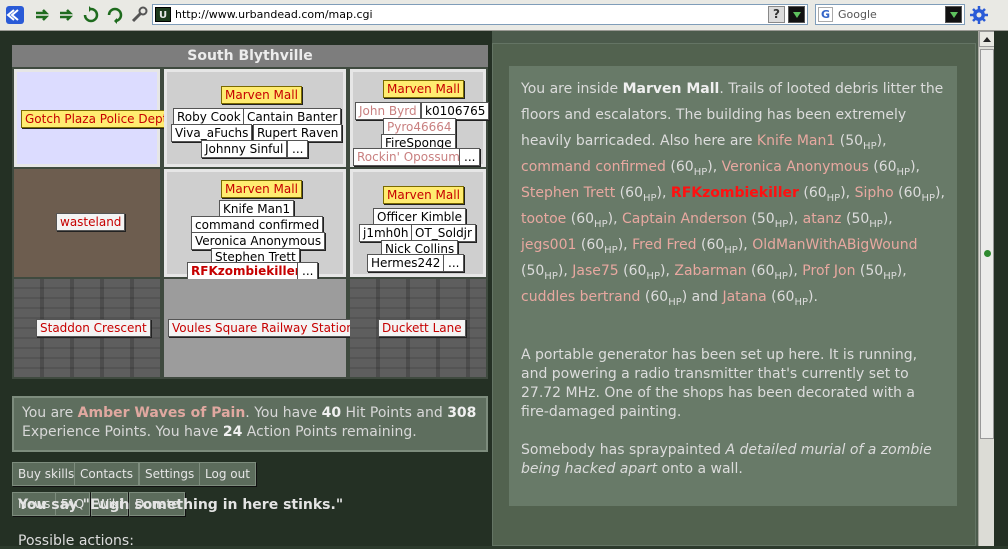  Describe the element at coordinates (91, 15) in the screenshot. I see `reload-icon` at that location.